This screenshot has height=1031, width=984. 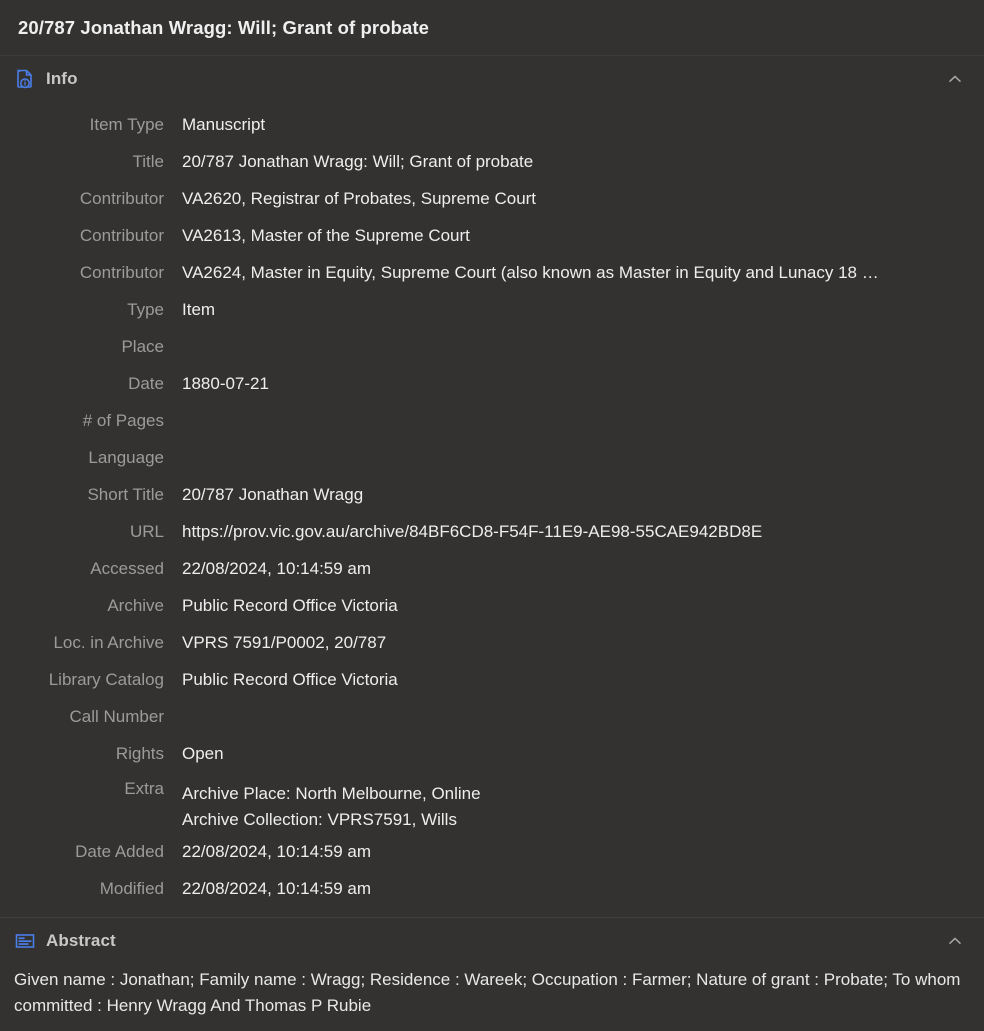 I want to click on field-value: VPRS 7591/P0002, 20/787, so click(x=575, y=642).